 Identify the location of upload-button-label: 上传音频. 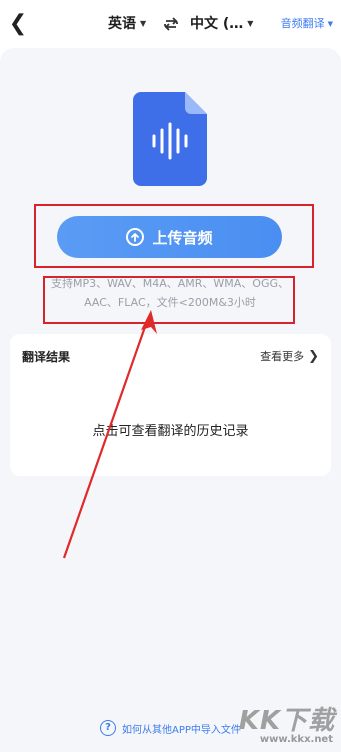
(182, 237).